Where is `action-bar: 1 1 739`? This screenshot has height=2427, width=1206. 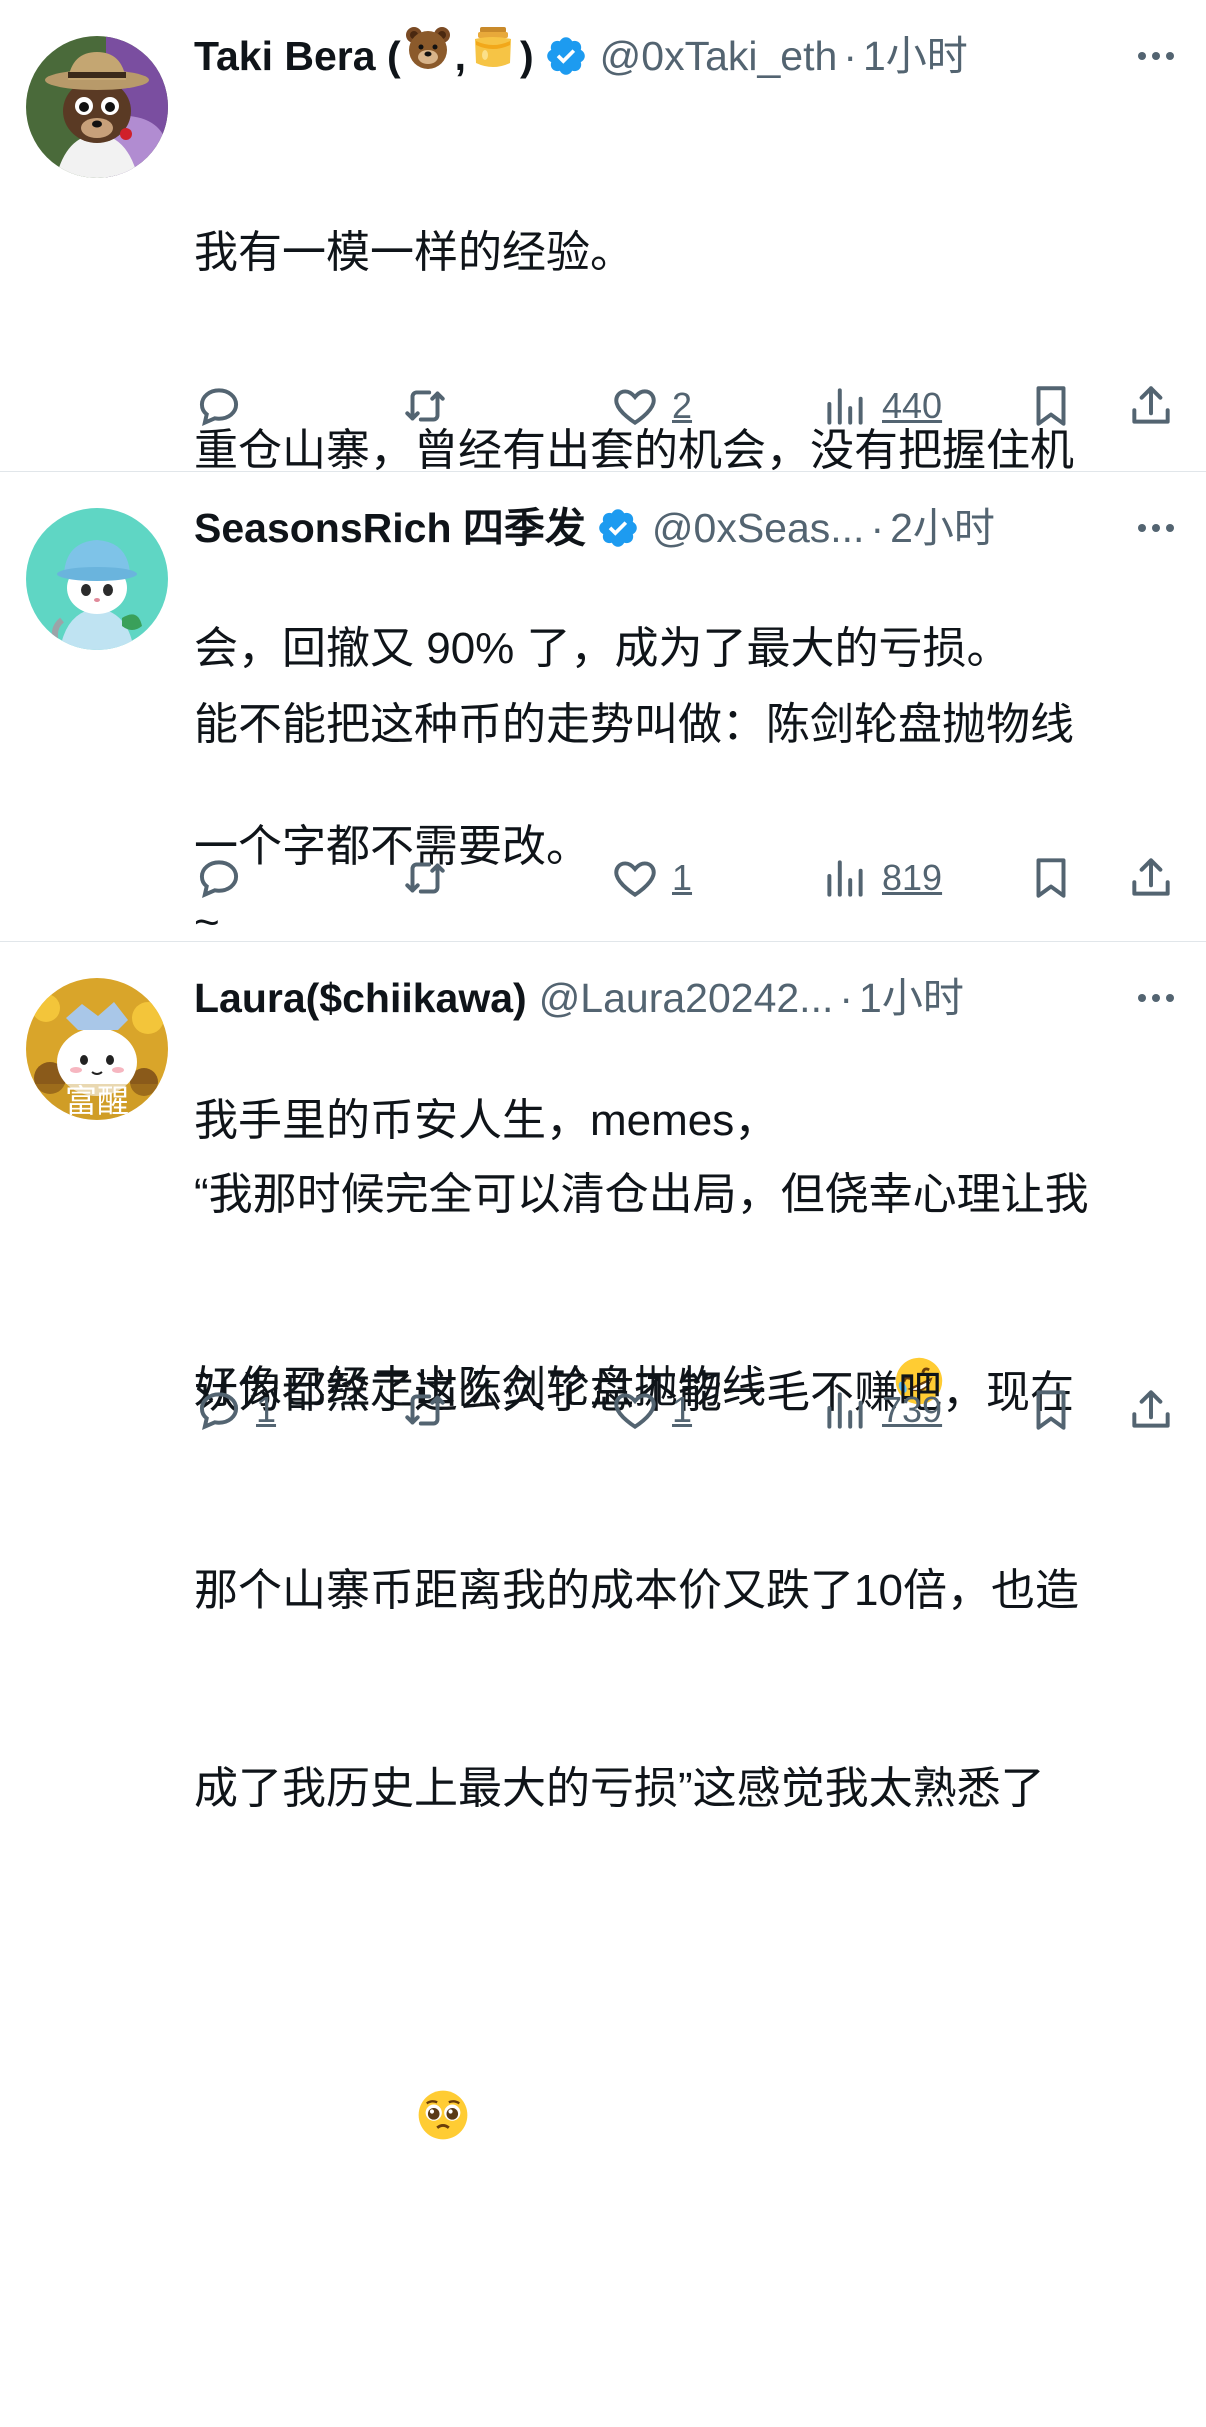 action-bar: 1 1 739 is located at coordinates (686, 1410).